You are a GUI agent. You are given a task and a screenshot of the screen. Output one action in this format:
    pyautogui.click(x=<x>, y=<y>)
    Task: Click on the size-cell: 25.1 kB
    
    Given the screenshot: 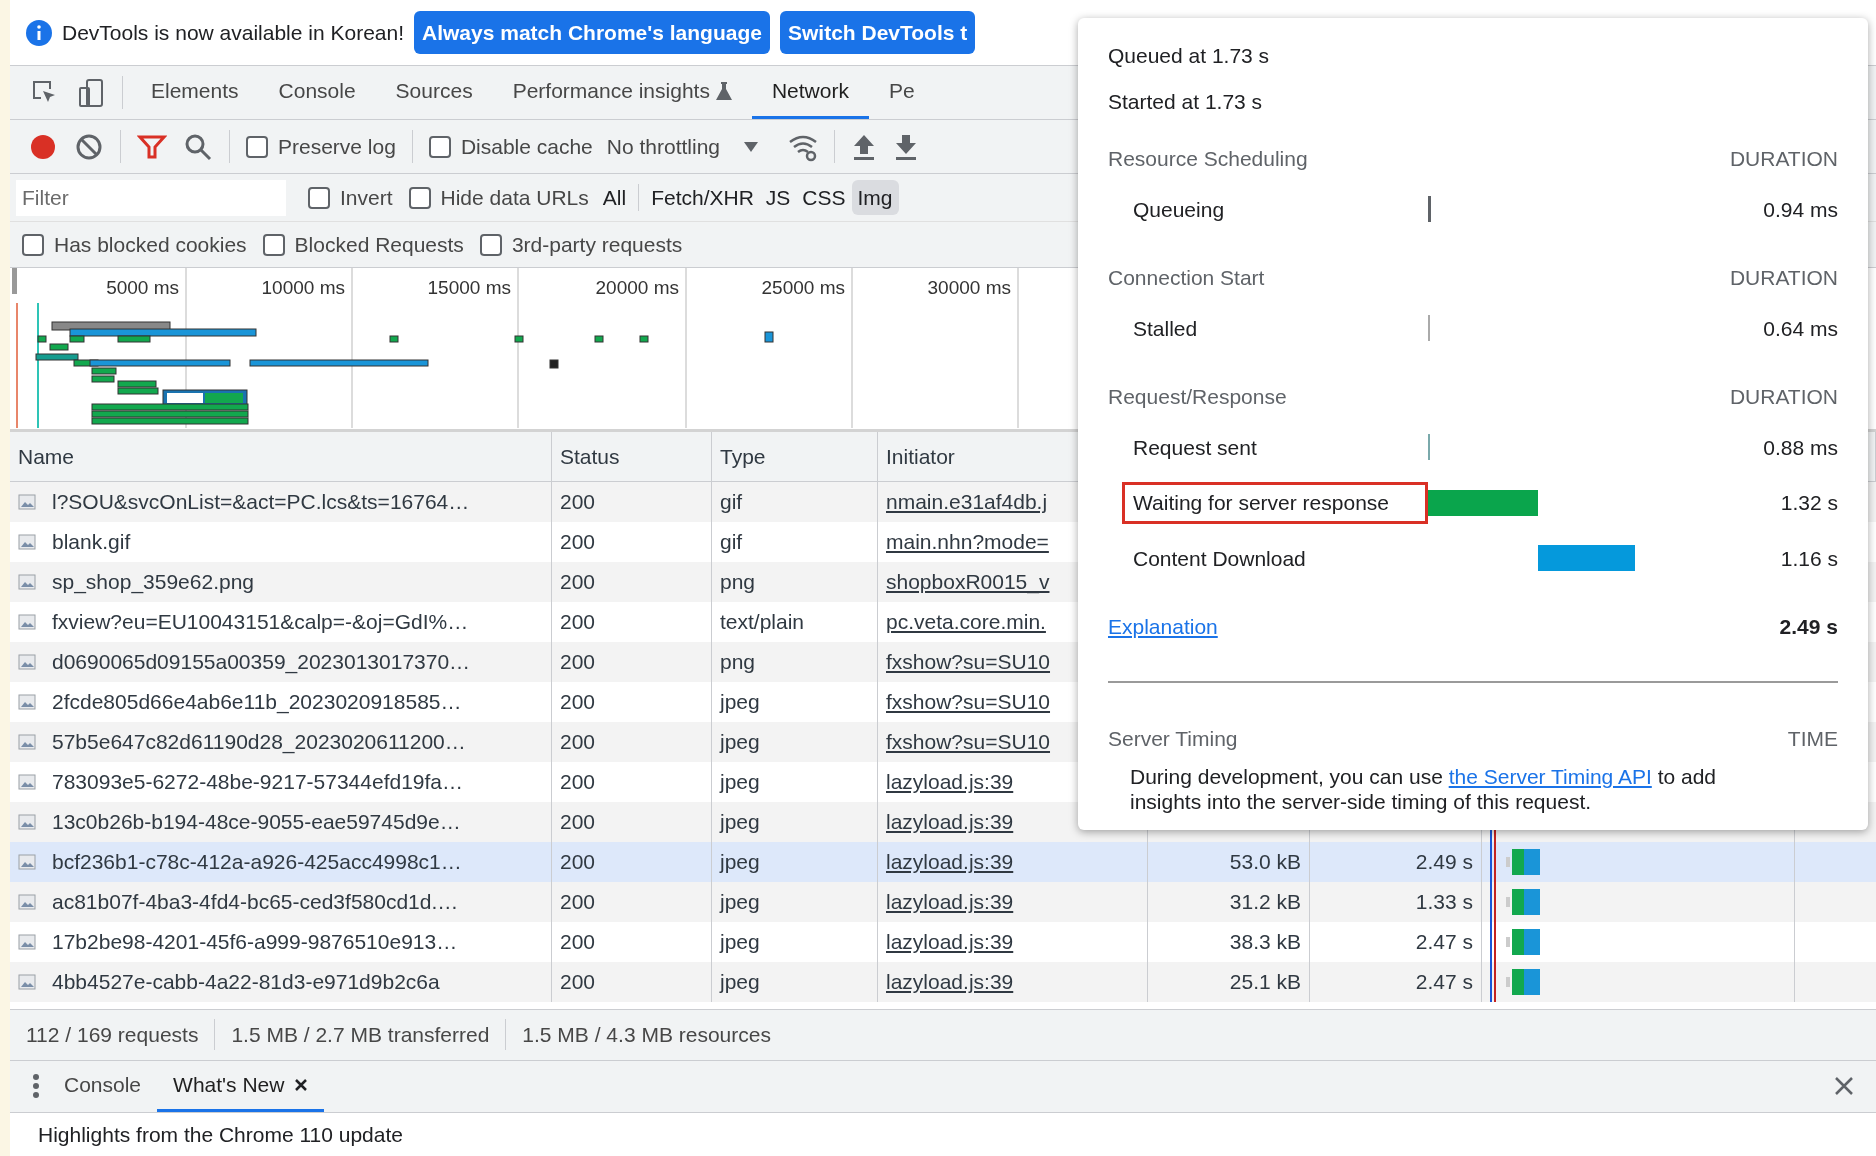 What is the action you would take?
    pyautogui.click(x=1229, y=982)
    